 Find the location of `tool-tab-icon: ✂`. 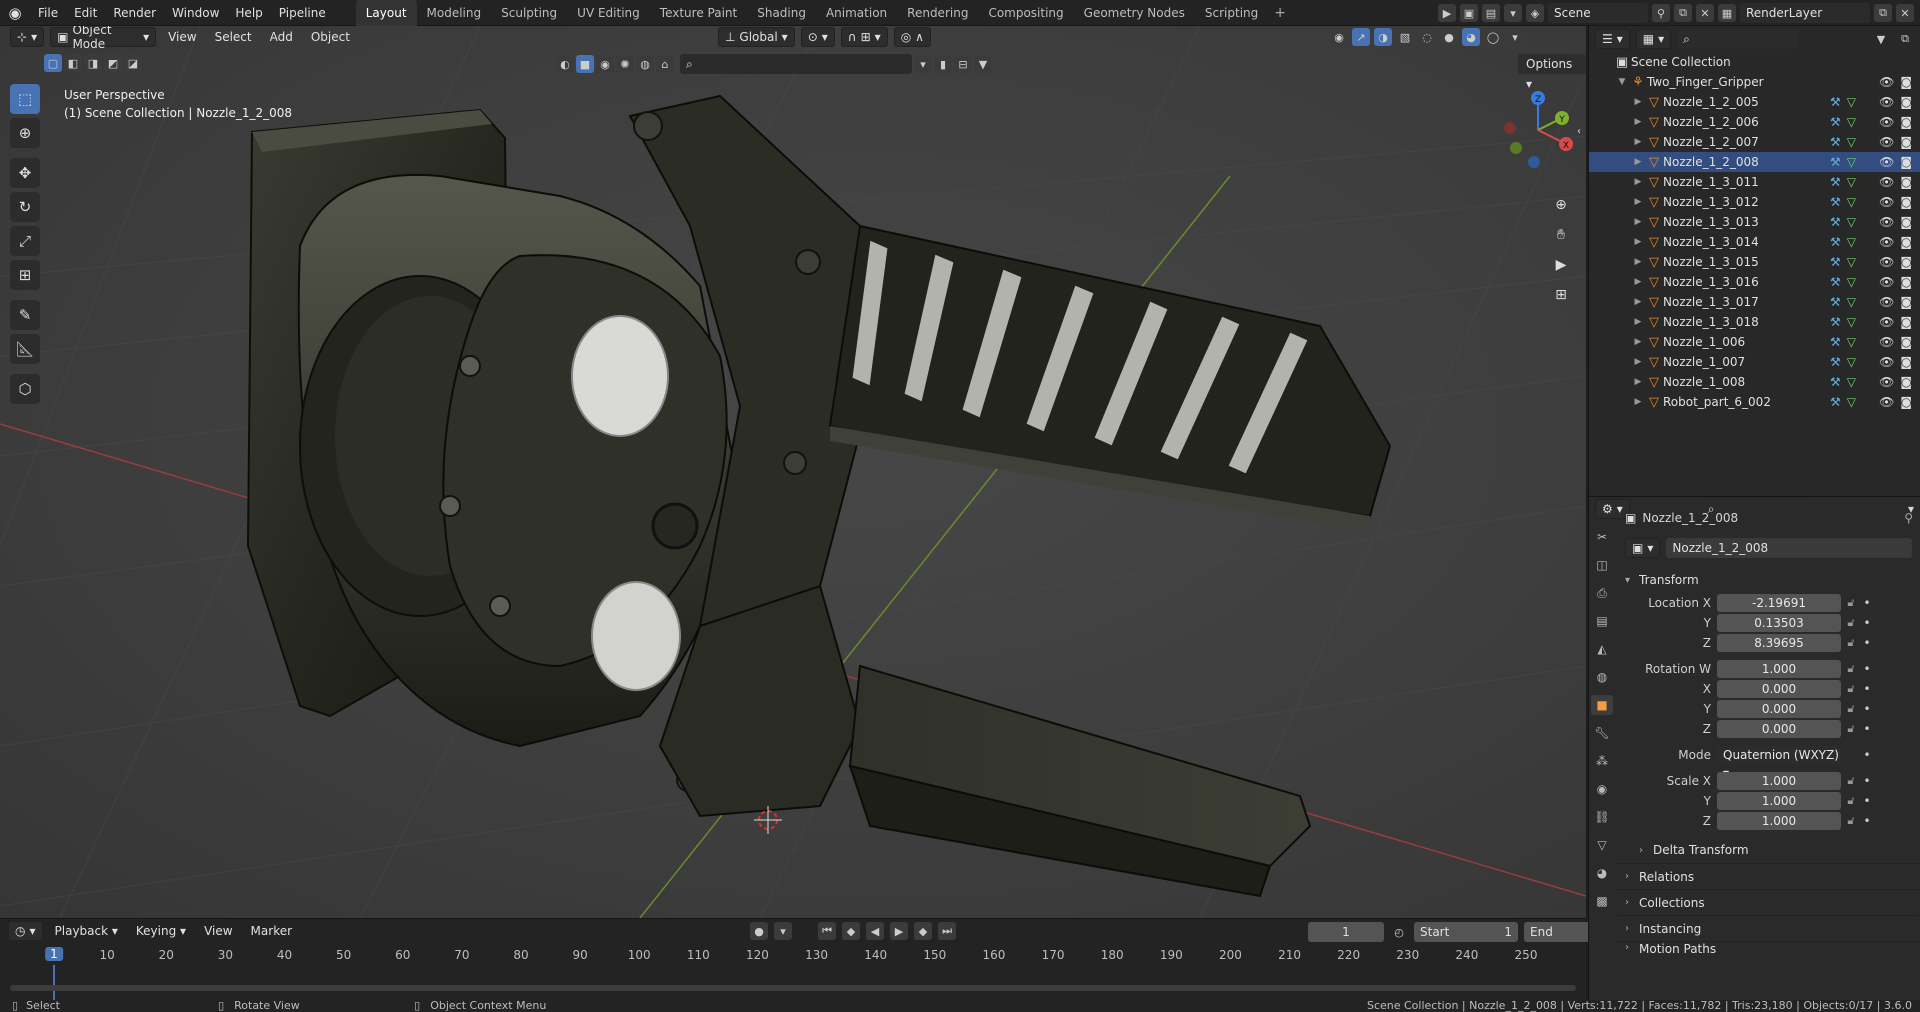

tool-tab-icon: ✂ is located at coordinates (1602, 537).